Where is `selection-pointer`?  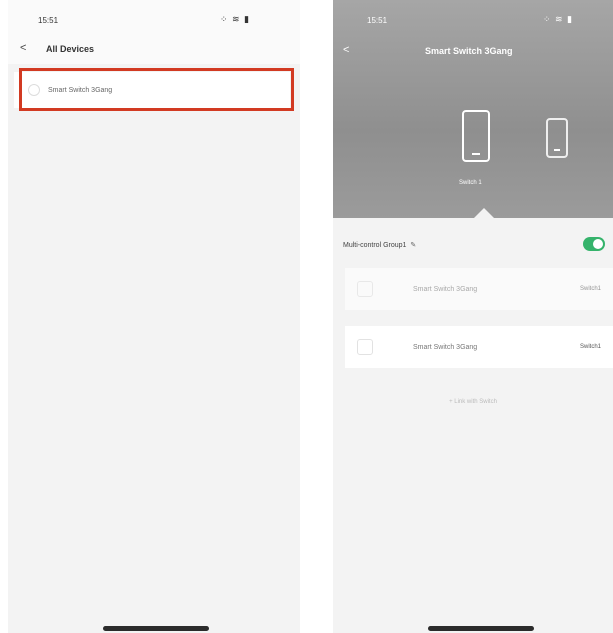
selection-pointer is located at coordinates (484, 213).